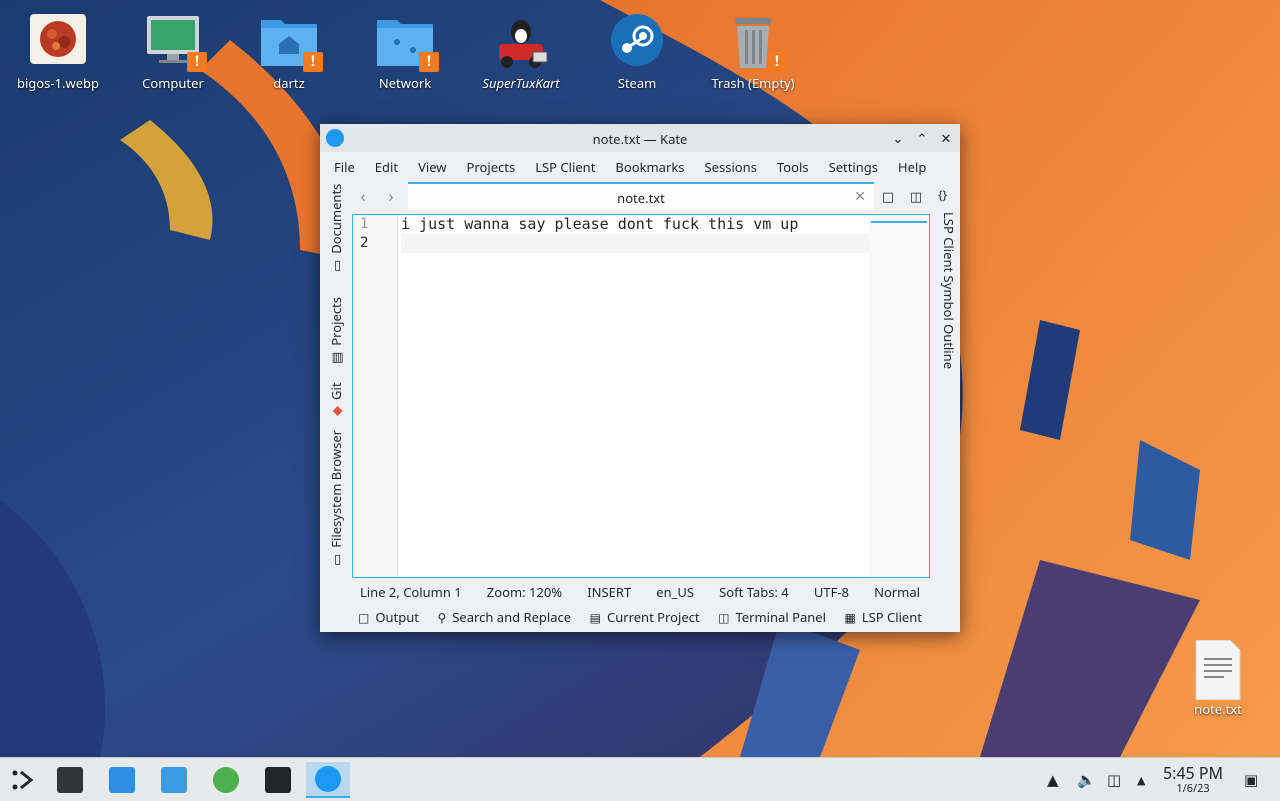  What do you see at coordinates (899, 396) in the screenshot?
I see `minimap-scrollbar` at bounding box center [899, 396].